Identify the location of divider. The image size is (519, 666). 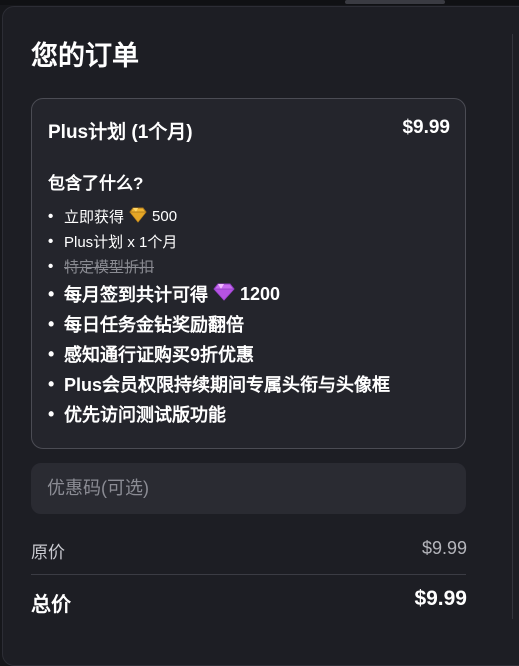
(248, 574).